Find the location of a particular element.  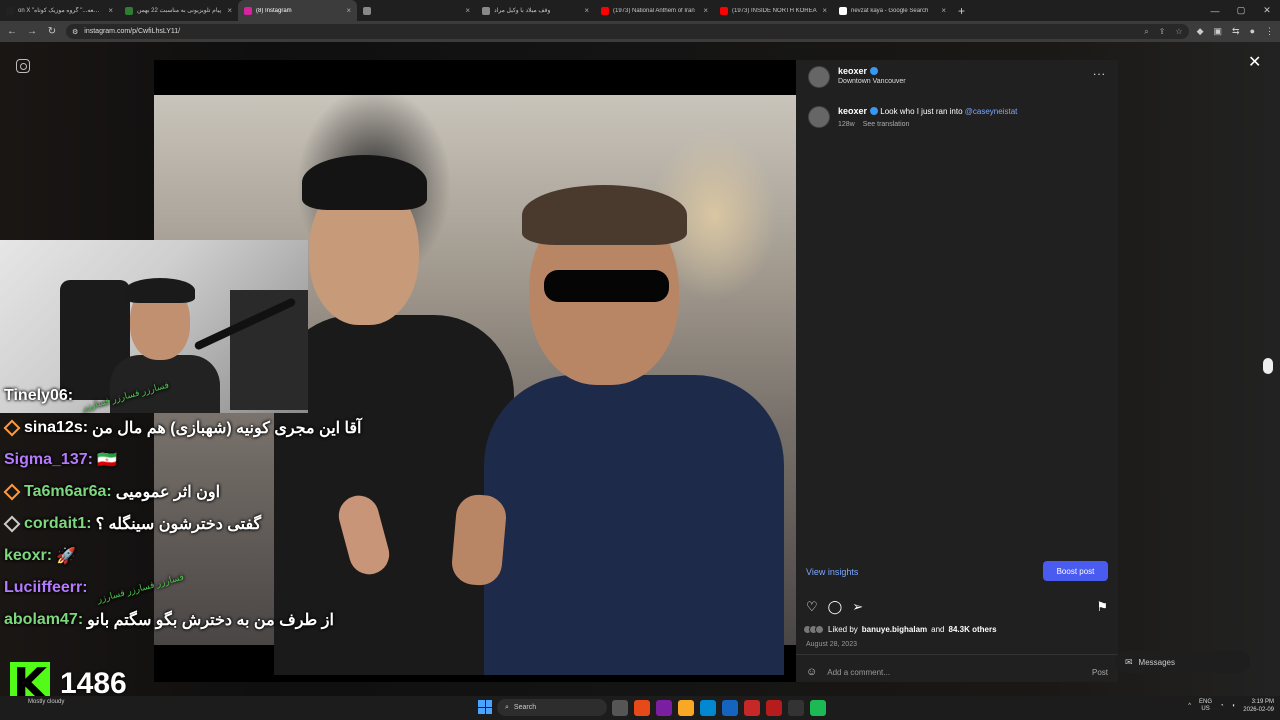

windows-start-icon is located at coordinates (485, 707).